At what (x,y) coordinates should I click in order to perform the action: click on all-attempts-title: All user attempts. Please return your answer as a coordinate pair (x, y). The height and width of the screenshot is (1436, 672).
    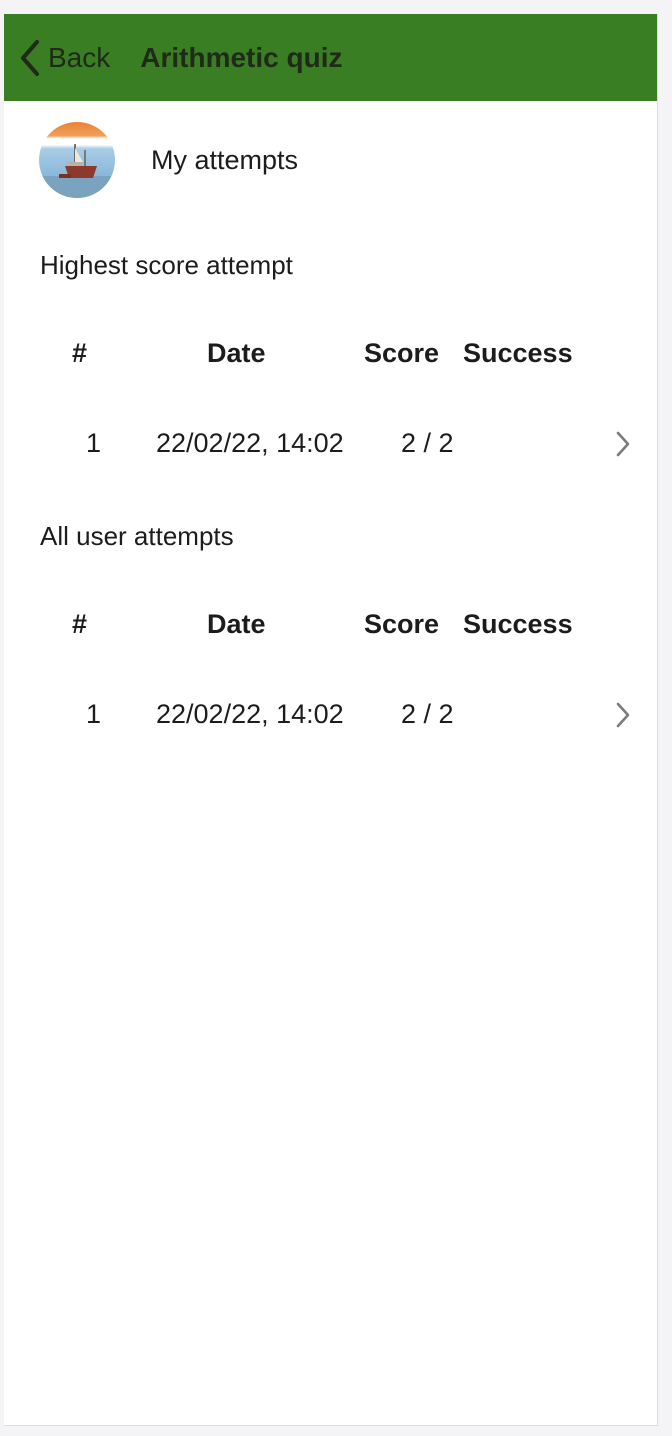
    Looking at the image, I should click on (137, 536).